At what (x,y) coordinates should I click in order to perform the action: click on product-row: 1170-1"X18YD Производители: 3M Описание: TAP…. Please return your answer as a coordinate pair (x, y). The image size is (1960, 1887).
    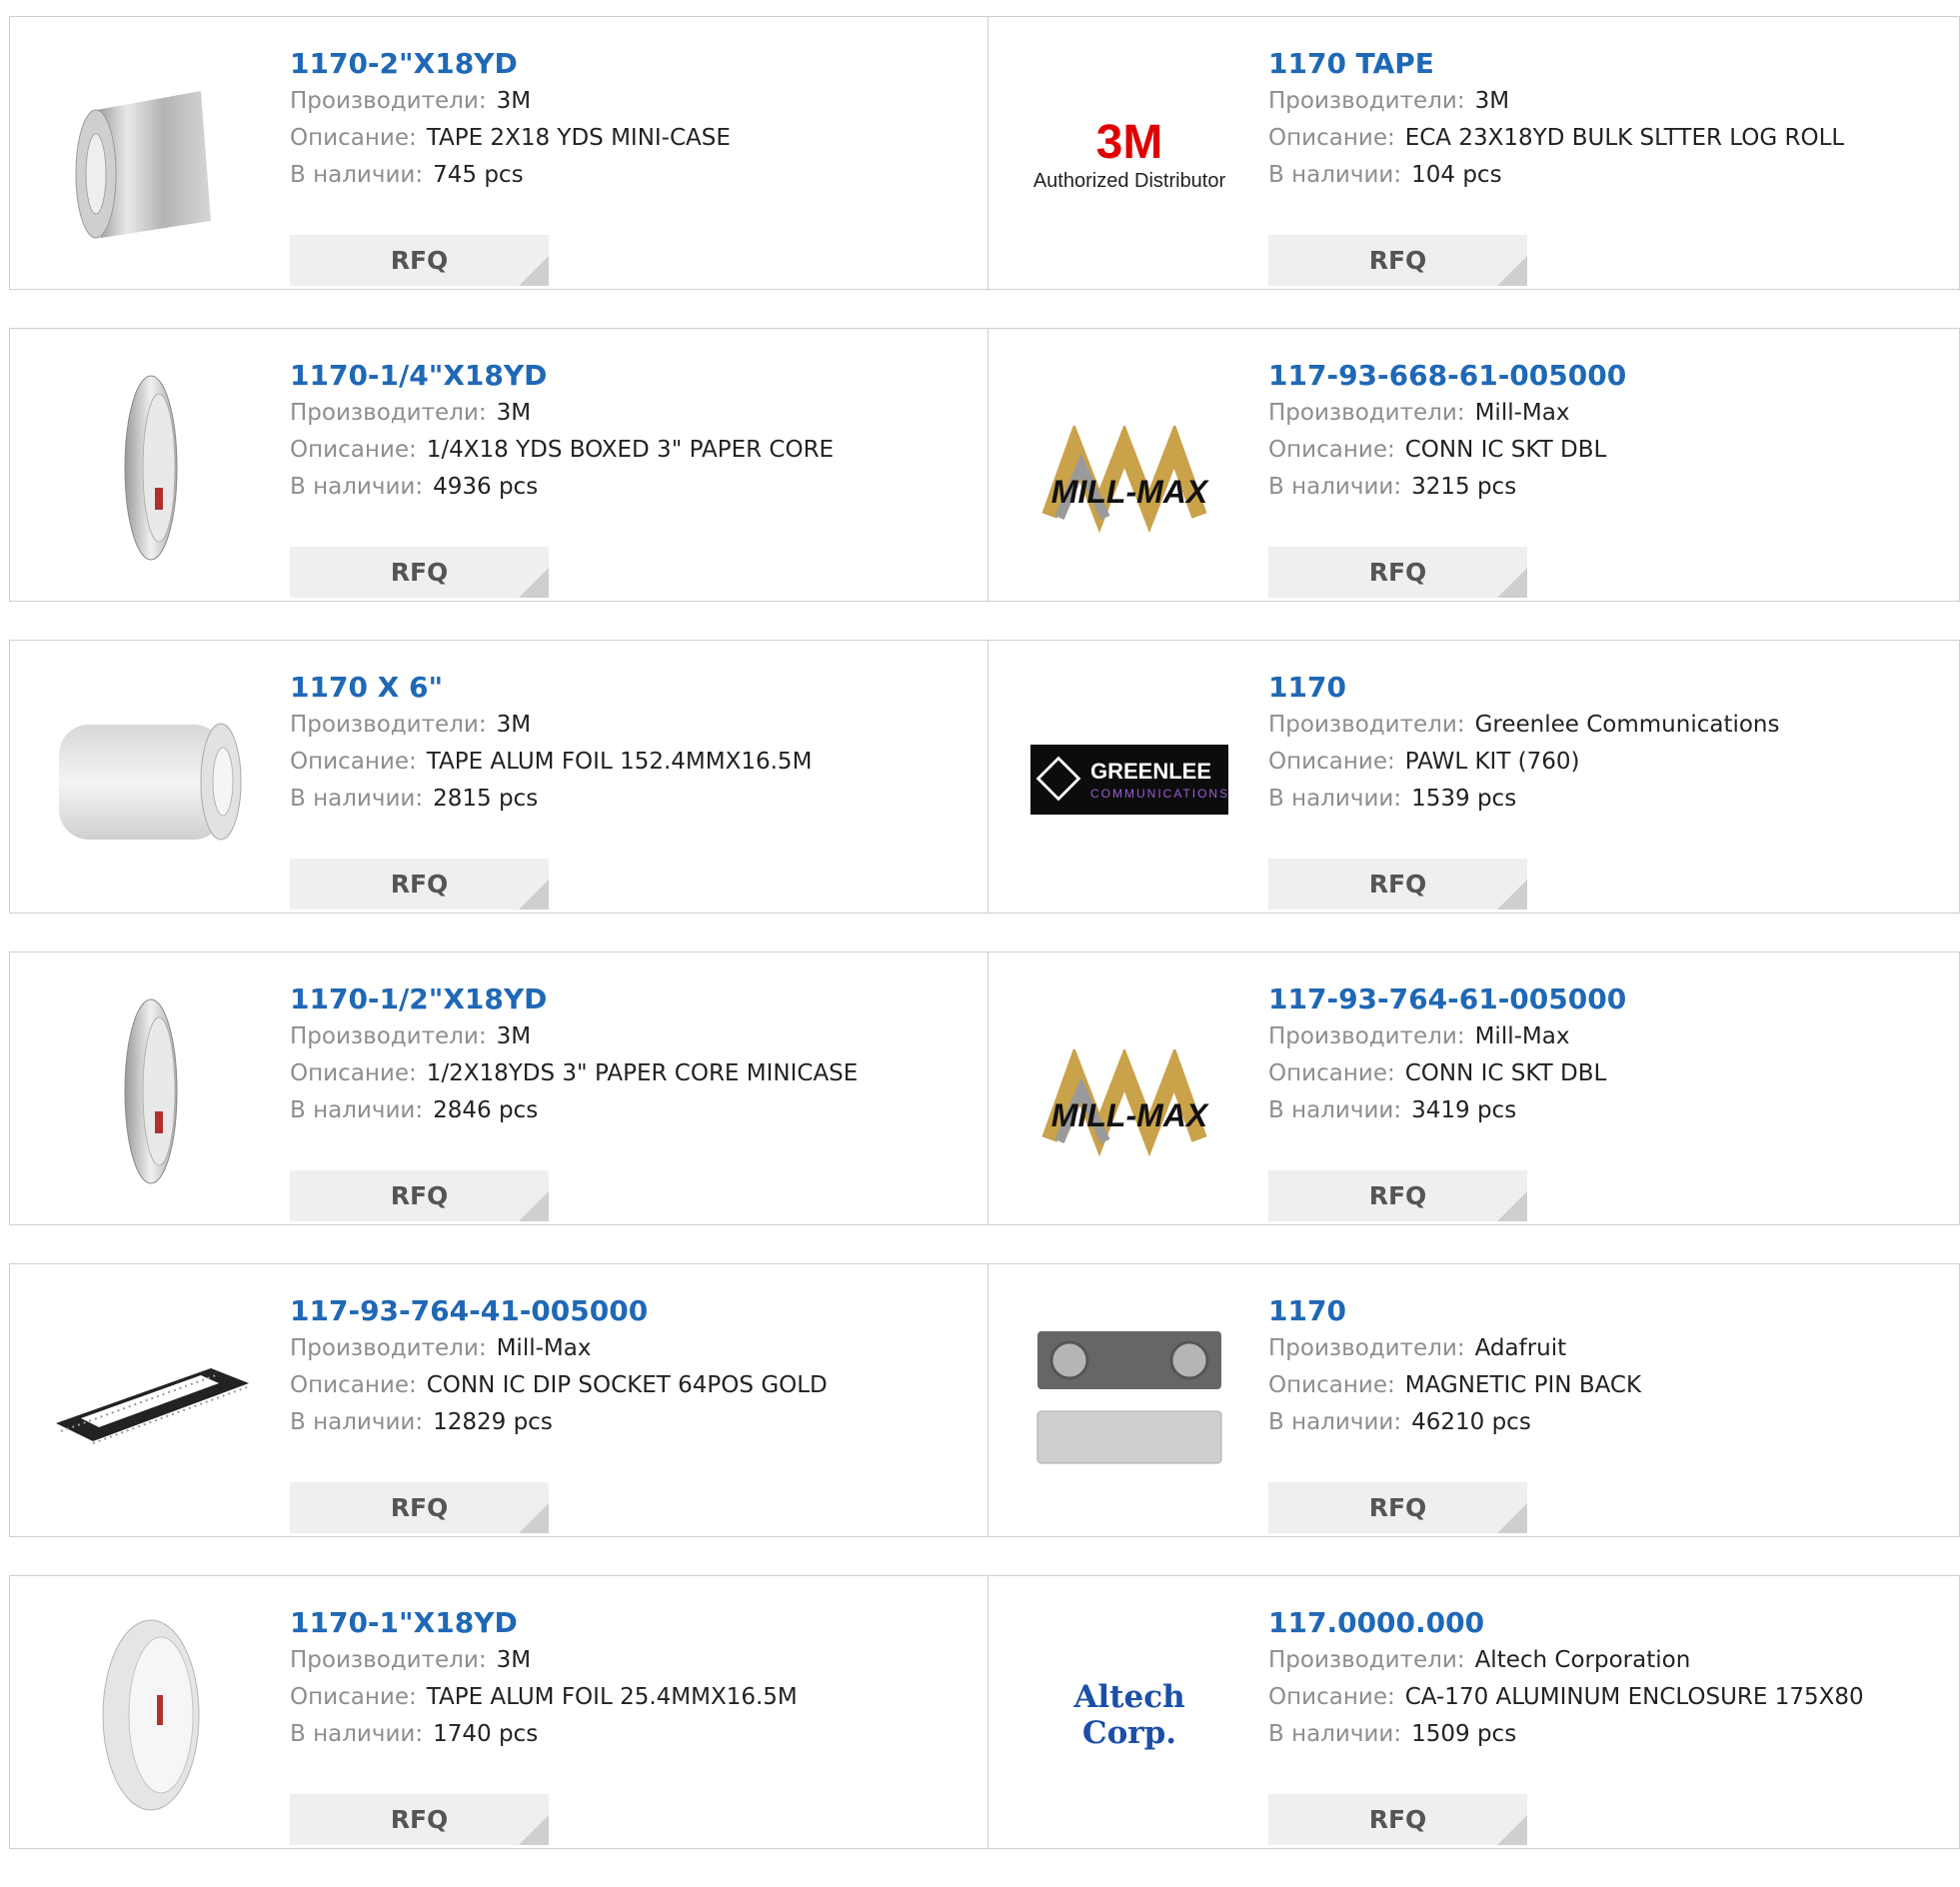
    Looking at the image, I should click on (984, 1712).